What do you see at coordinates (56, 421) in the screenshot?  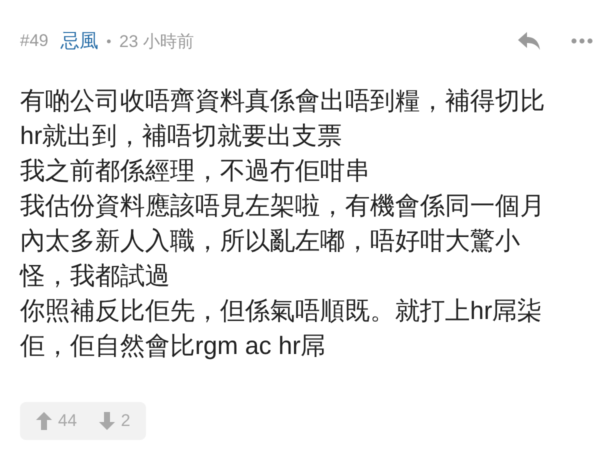 I see `upvote-button: 44` at bounding box center [56, 421].